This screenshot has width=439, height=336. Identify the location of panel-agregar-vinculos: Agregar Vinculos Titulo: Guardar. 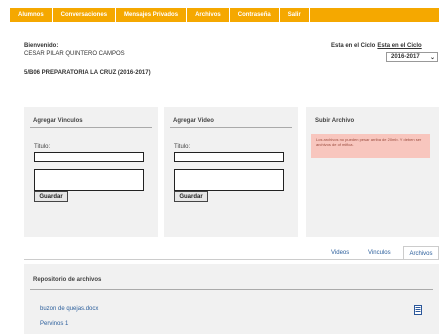
(91, 172).